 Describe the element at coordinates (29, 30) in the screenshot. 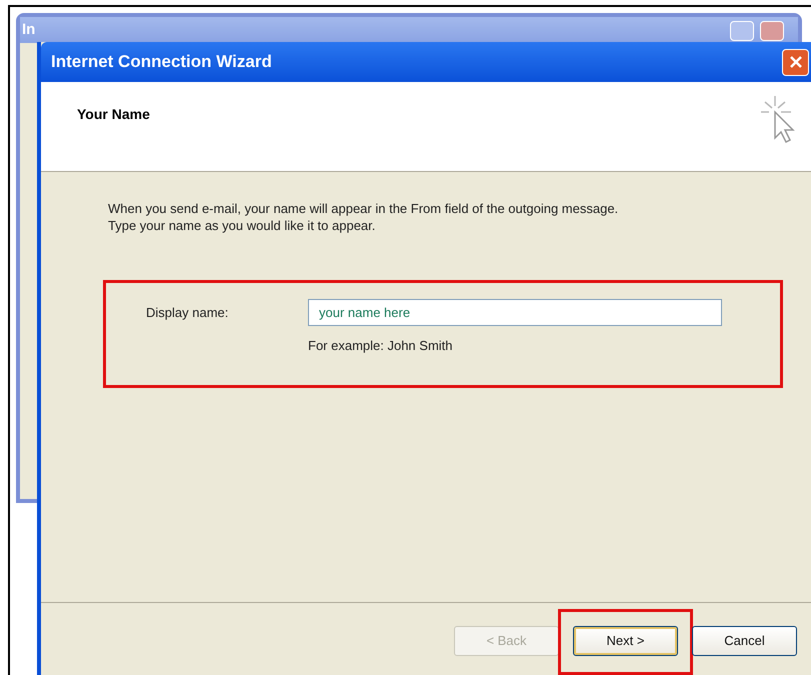

I see `window-title: In` at that location.